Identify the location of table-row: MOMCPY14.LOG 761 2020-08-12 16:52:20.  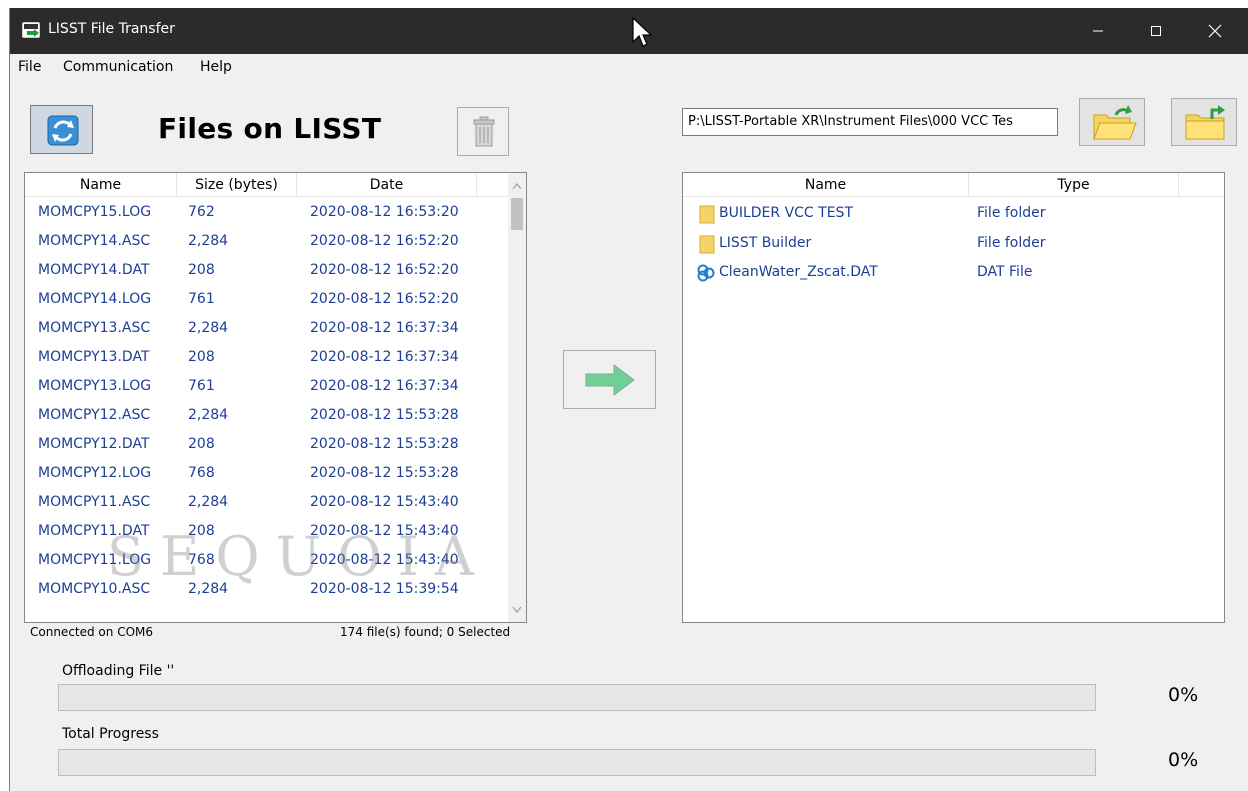
(266, 301).